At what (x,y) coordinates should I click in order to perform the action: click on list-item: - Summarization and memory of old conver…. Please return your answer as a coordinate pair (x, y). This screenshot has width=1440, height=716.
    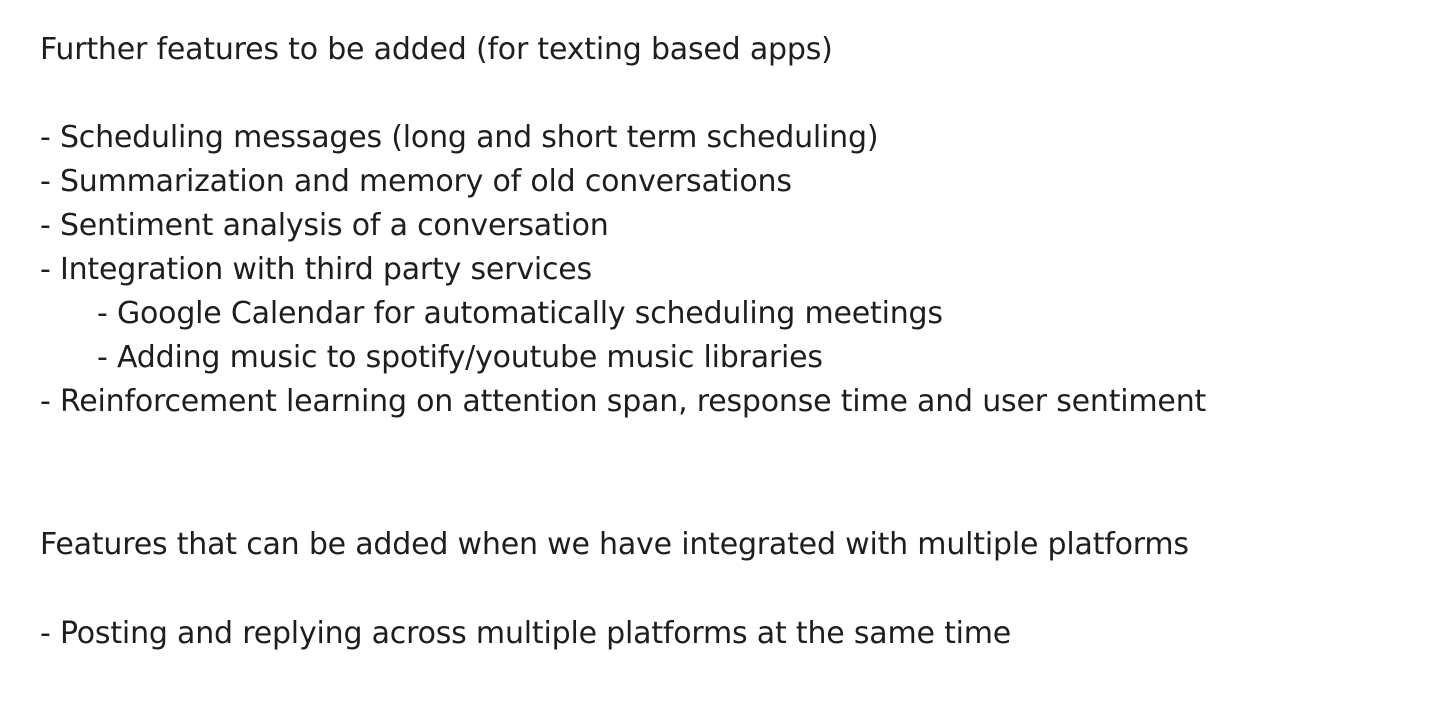
    Looking at the image, I should click on (416, 181).